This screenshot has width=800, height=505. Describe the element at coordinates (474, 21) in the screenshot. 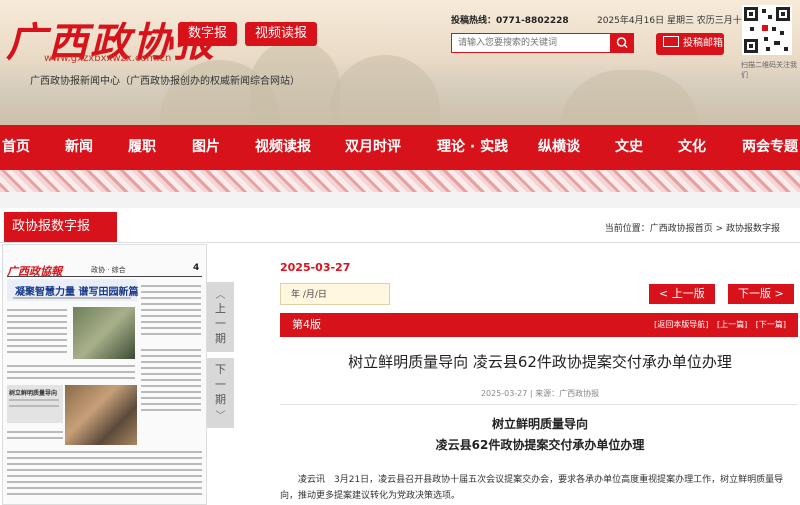

I see `hotline-label: 投稿热线：` at that location.